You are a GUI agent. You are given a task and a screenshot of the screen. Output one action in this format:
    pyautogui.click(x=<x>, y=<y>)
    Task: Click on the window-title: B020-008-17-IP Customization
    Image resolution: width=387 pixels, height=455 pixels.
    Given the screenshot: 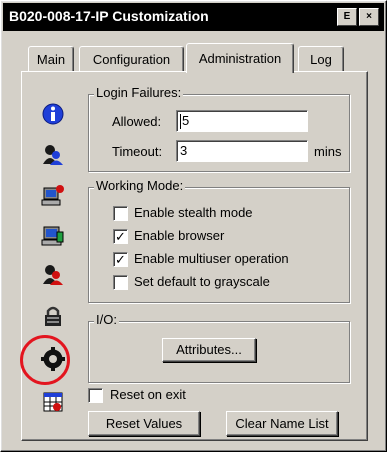 What is the action you would take?
    pyautogui.click(x=109, y=16)
    